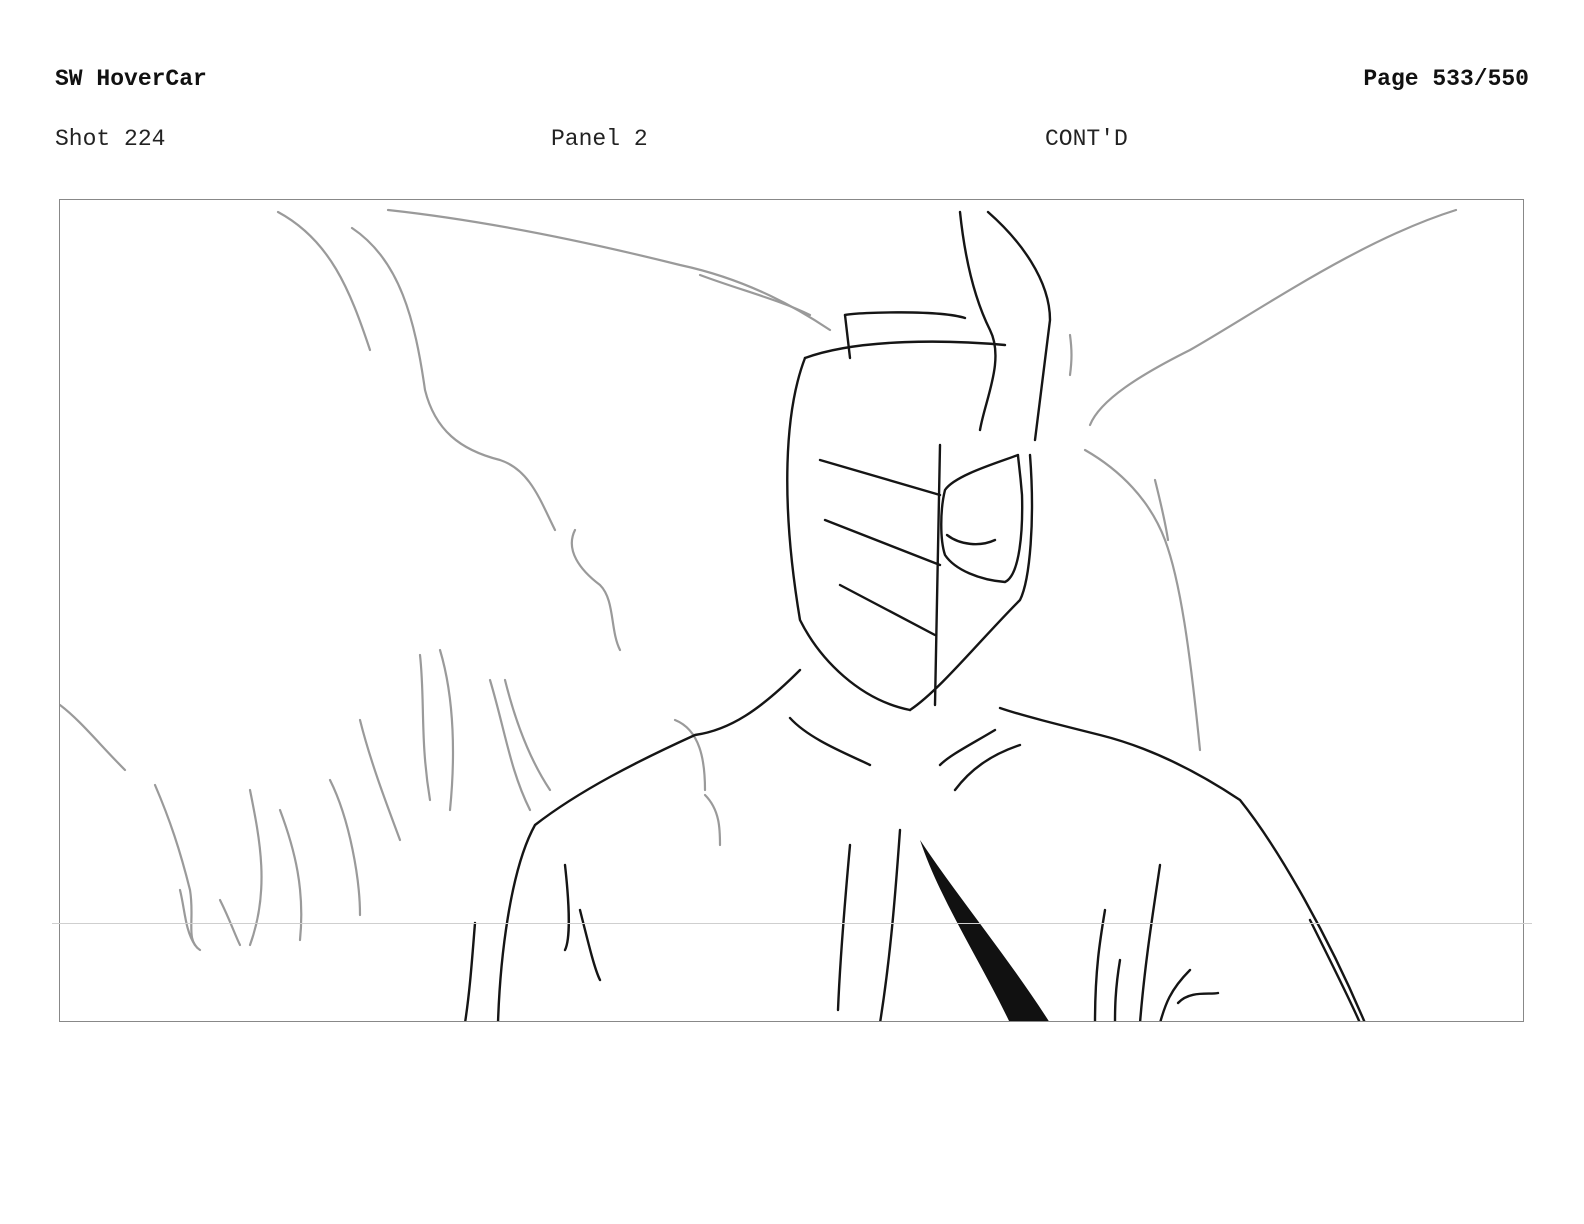  Describe the element at coordinates (110, 139) in the screenshot. I see `shot-number: Shot 224` at that location.